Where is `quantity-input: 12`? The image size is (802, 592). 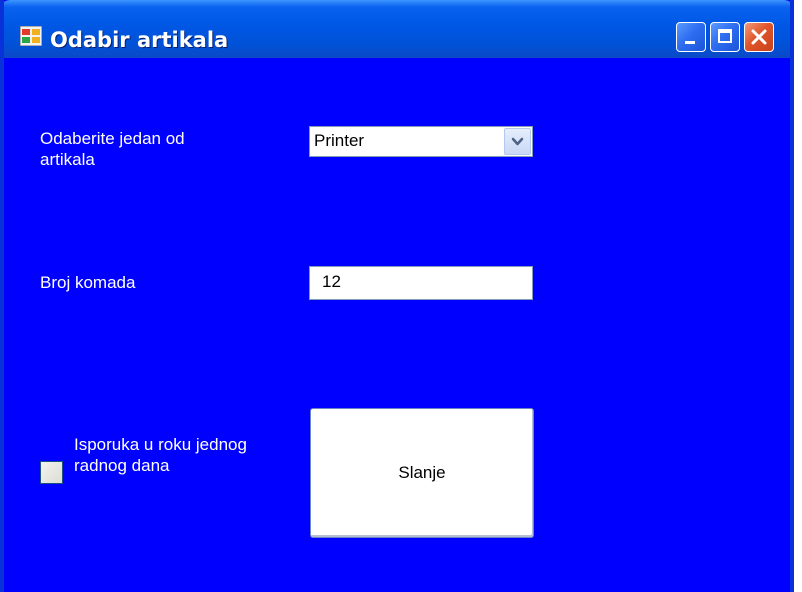 quantity-input: 12 is located at coordinates (421, 283).